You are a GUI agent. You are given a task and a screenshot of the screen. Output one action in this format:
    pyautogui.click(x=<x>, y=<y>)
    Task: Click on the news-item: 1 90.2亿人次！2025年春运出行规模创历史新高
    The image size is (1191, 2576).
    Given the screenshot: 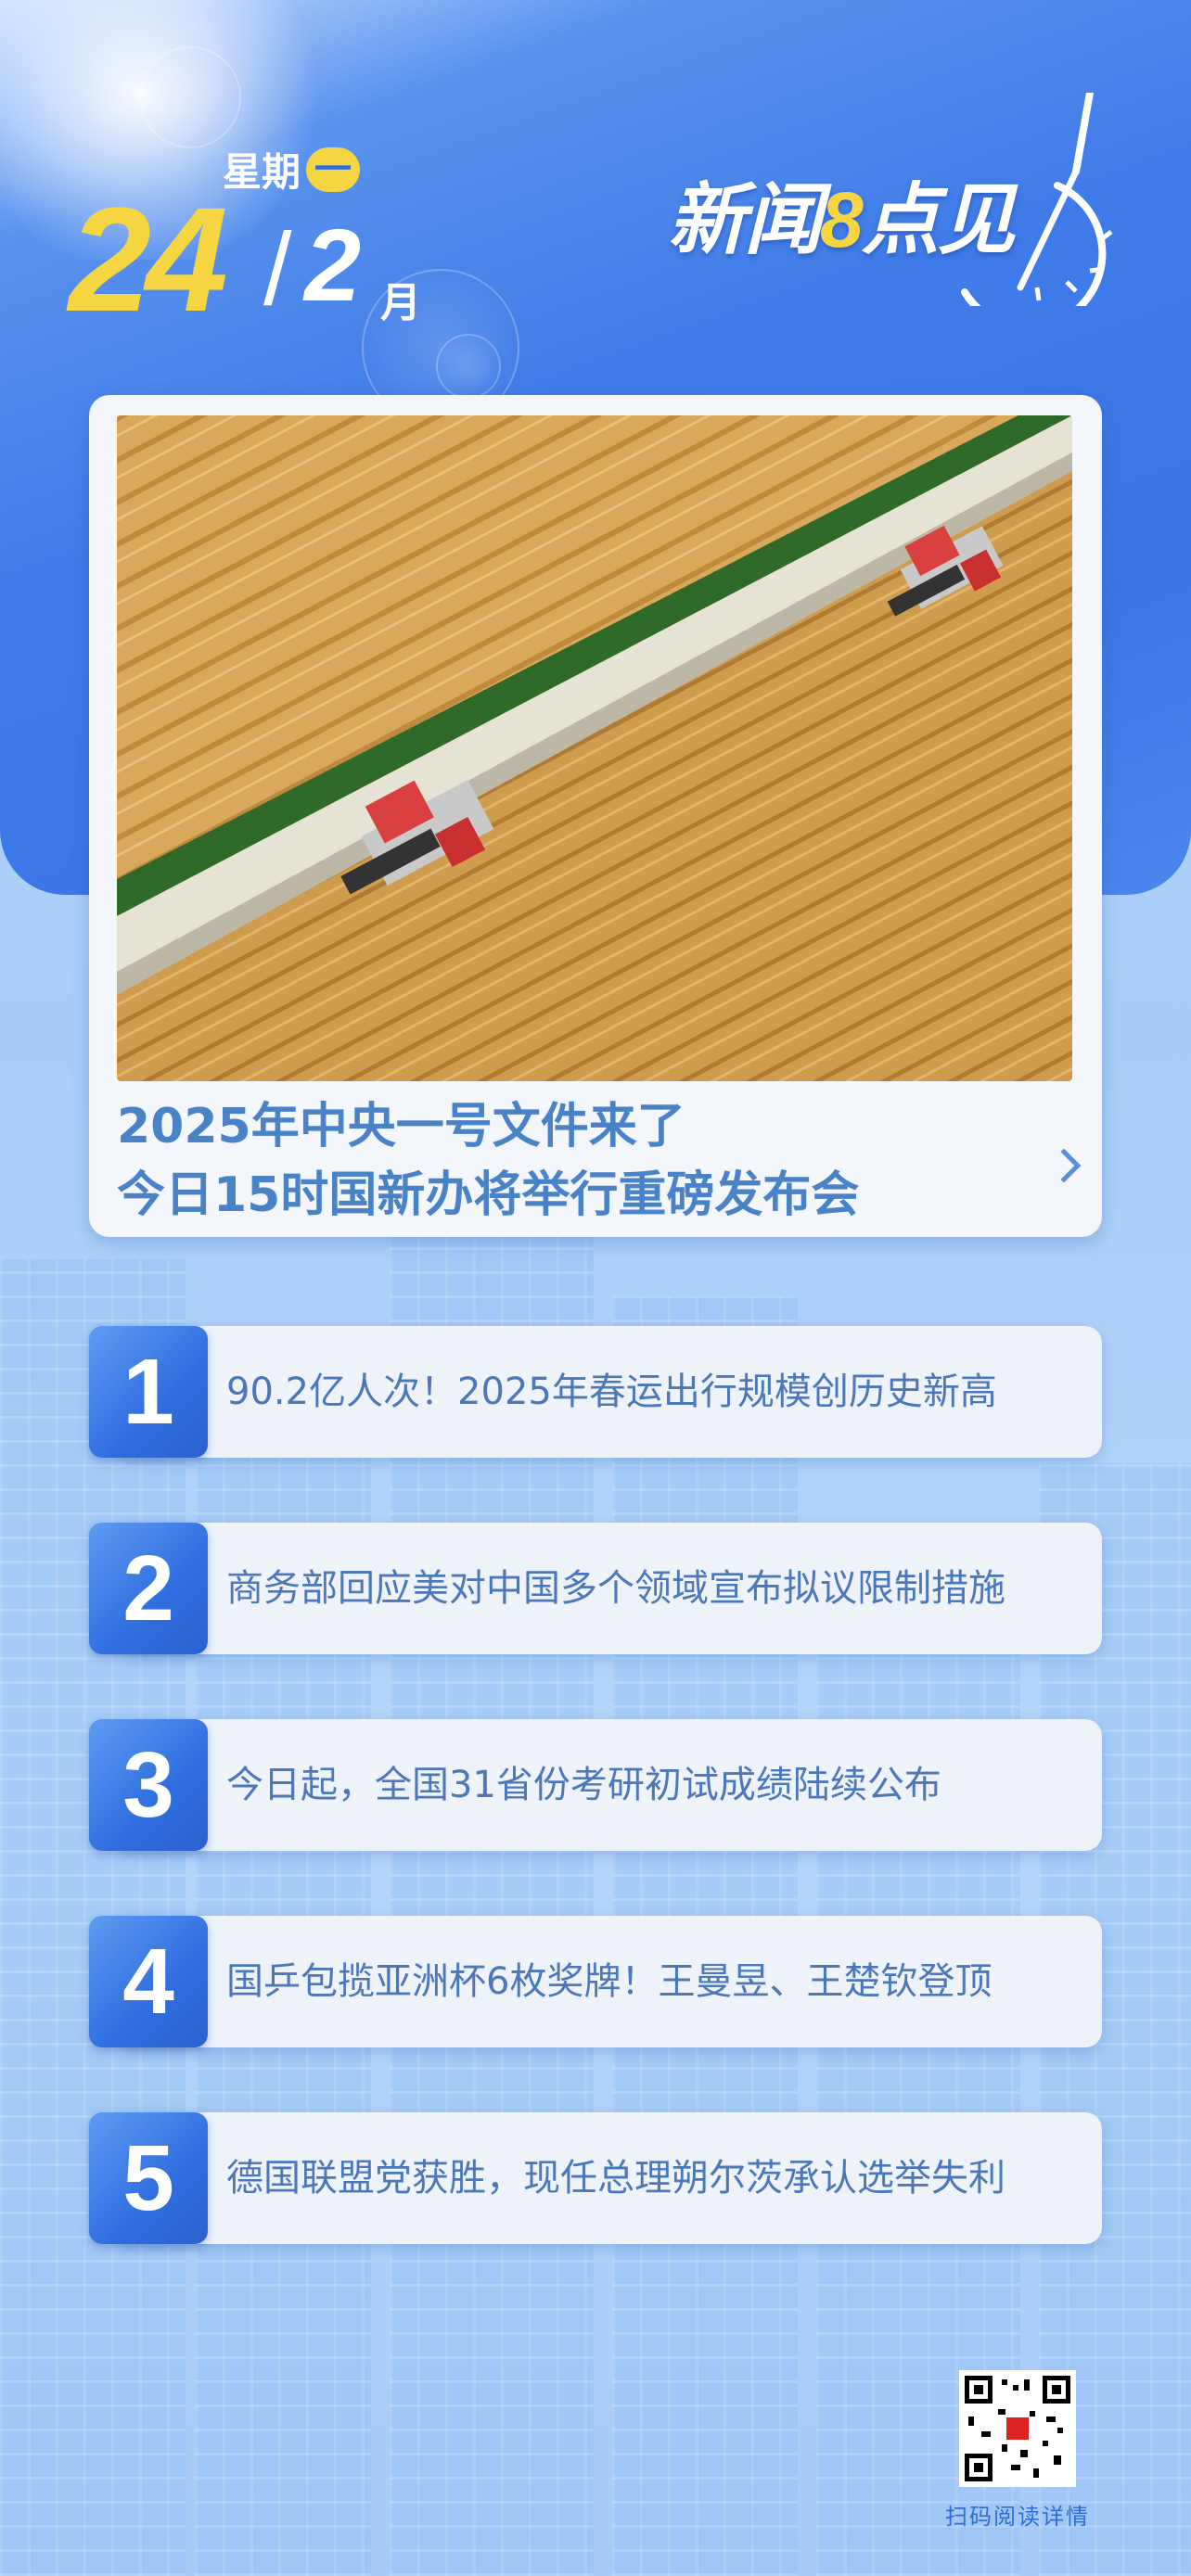 What is the action you would take?
    pyautogui.click(x=595, y=1392)
    